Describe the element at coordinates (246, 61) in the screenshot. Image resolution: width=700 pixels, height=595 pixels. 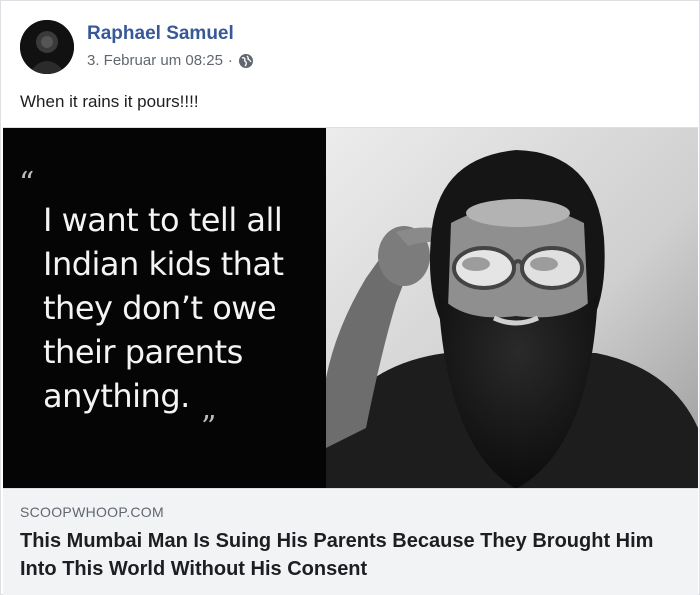
I see `globe-icon` at that location.